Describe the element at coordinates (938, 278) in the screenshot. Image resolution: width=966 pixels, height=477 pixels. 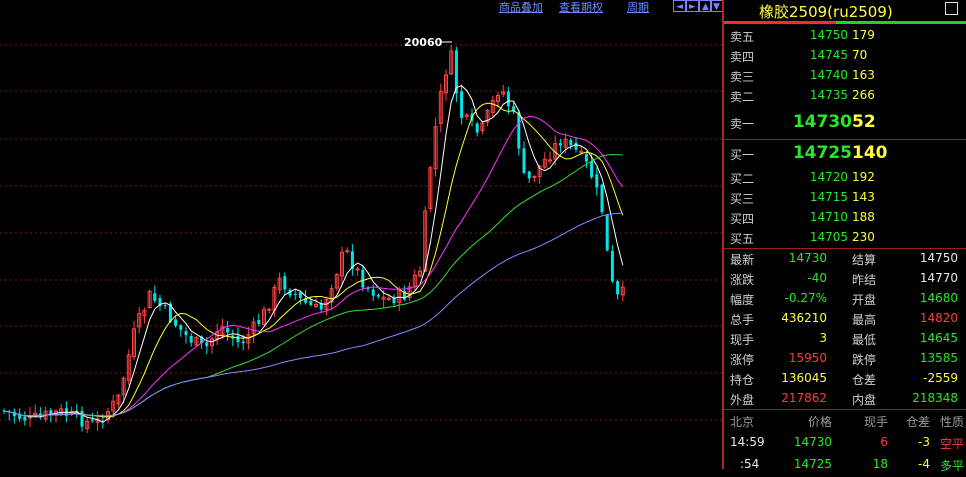
I see `stat-value: 14770` at that location.